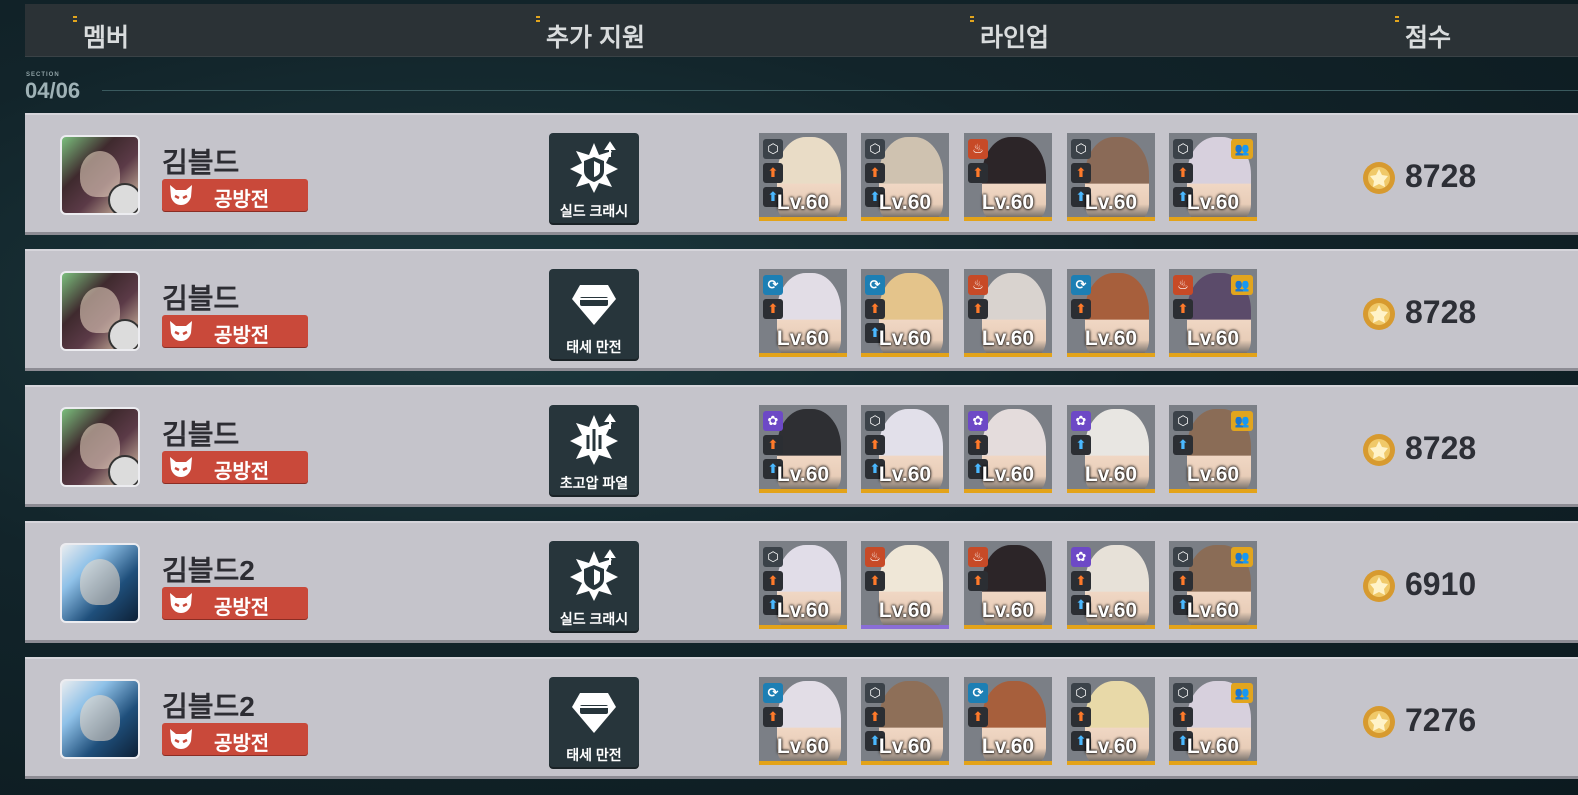  What do you see at coordinates (594, 483) in the screenshot?
I see `support-skill-label: 초고압 파열` at bounding box center [594, 483].